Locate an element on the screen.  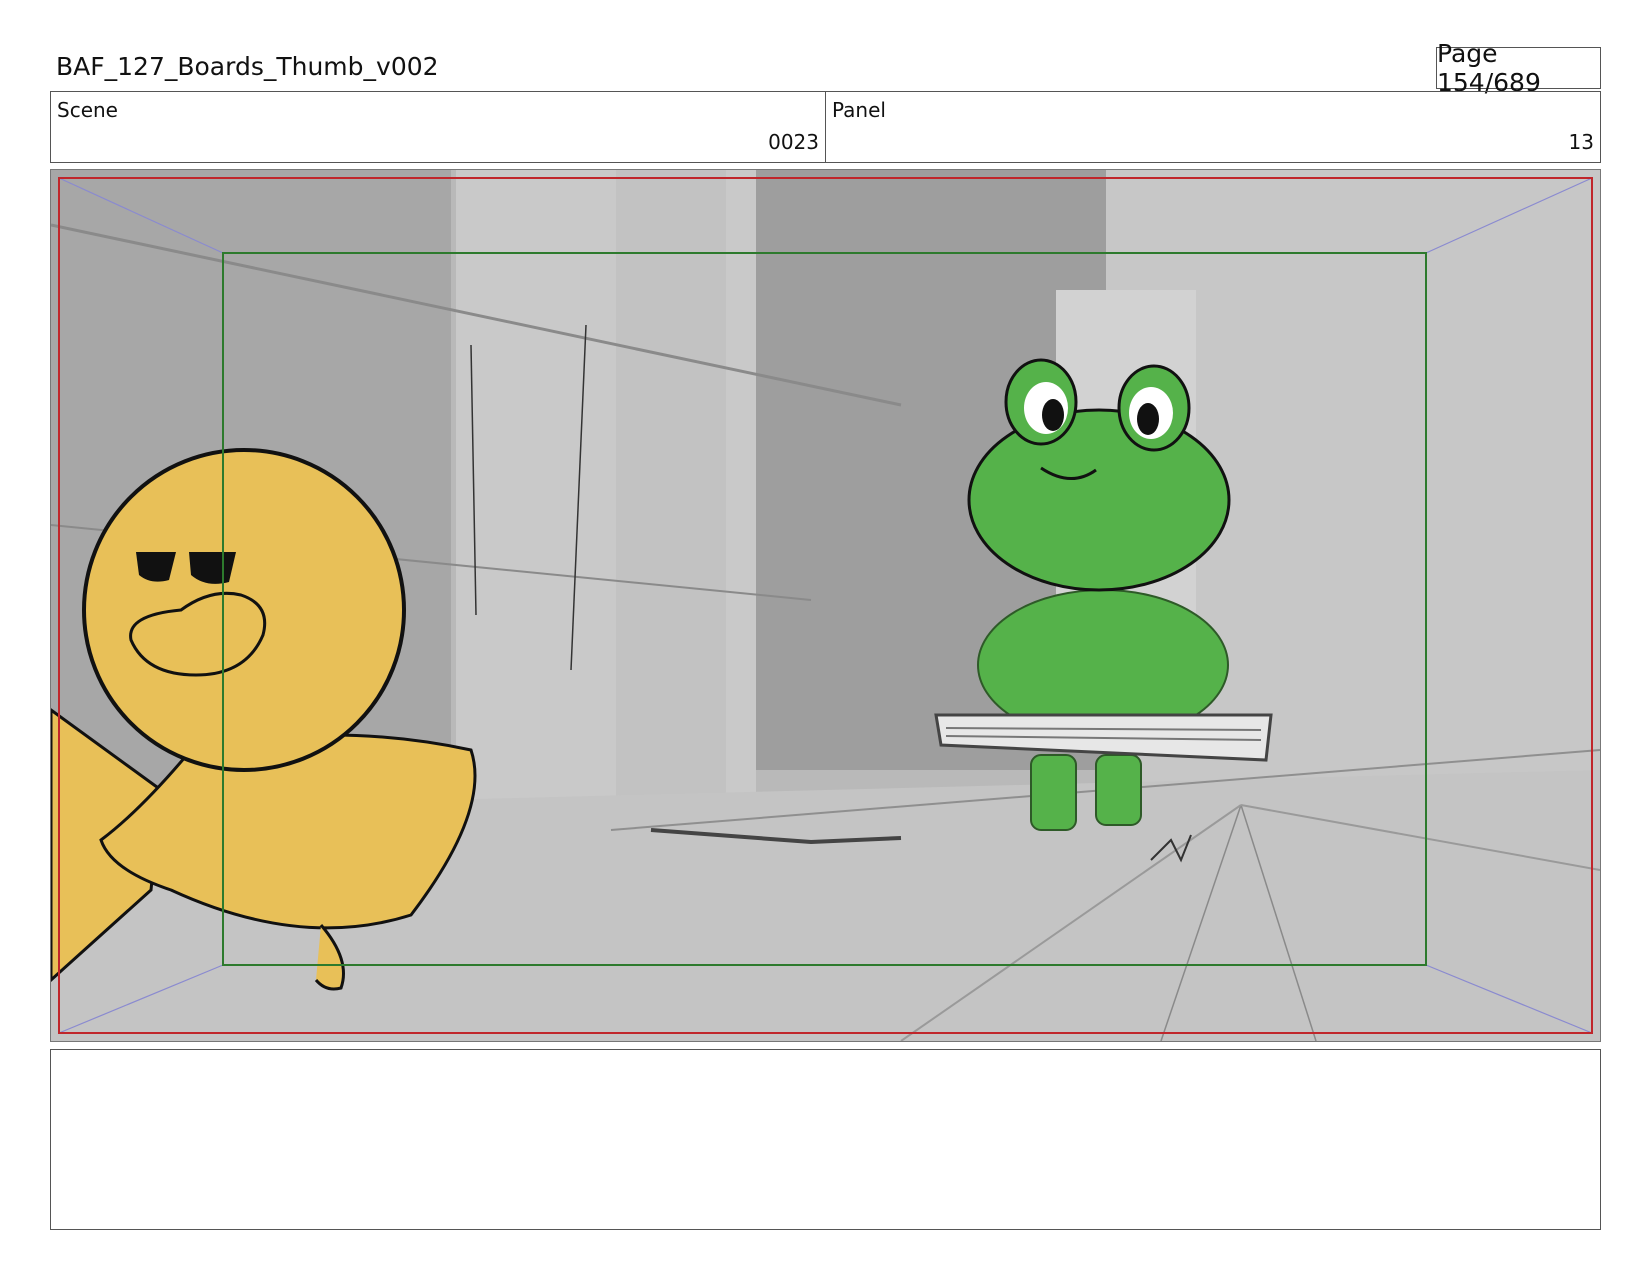
scene-label: Scene is located at coordinates (87, 110).